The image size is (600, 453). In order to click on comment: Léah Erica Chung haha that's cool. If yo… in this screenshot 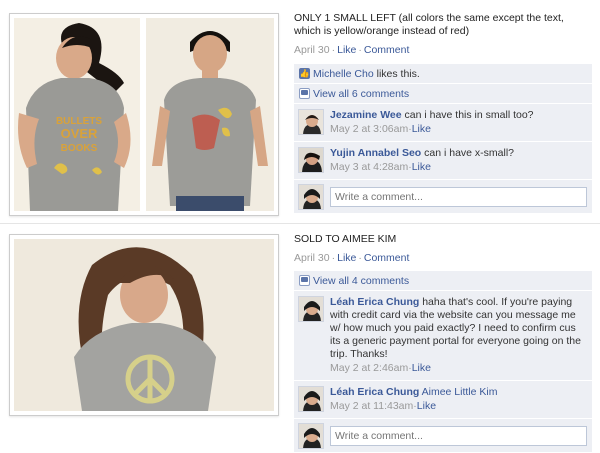, I will do `click(443, 336)`.